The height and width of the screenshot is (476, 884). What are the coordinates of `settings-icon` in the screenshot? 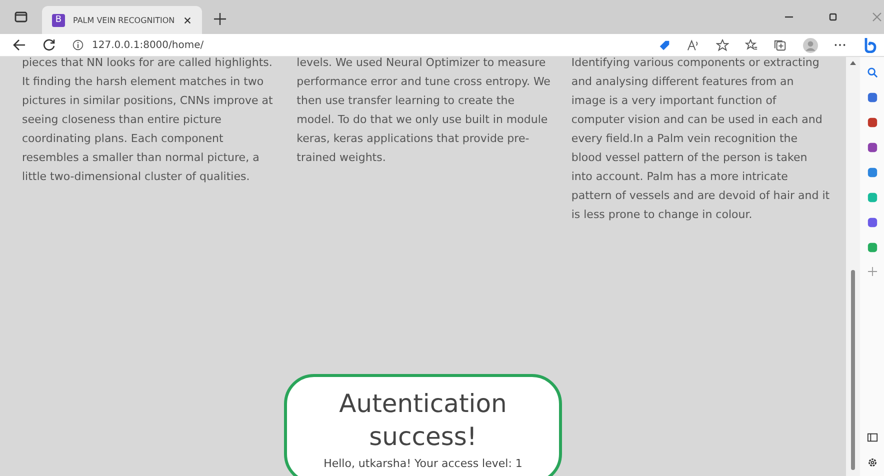 It's located at (872, 462).